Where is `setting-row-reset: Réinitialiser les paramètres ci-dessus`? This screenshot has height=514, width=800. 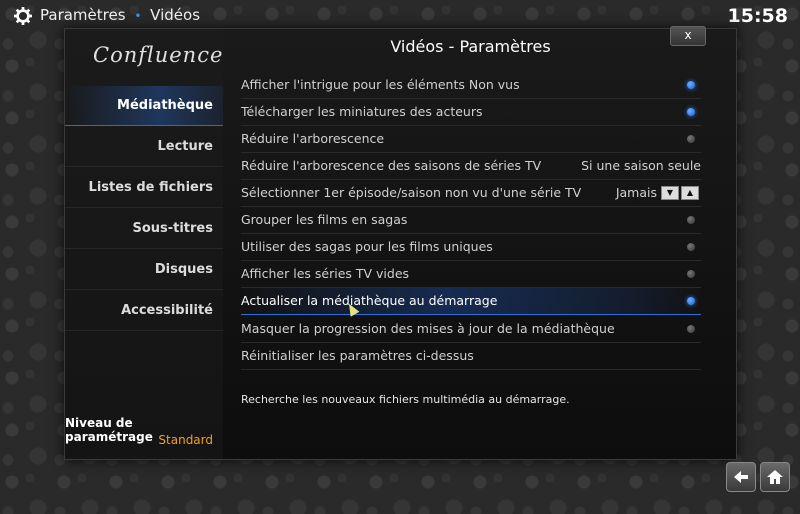
setting-row-reset: Réinitialiser les paramètres ci-dessus is located at coordinates (471, 356).